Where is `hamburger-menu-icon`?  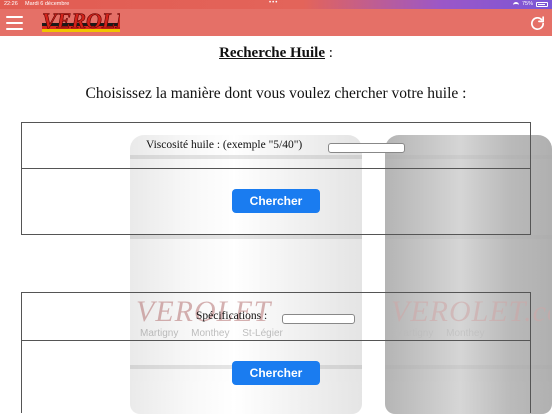 hamburger-menu-icon is located at coordinates (14, 23).